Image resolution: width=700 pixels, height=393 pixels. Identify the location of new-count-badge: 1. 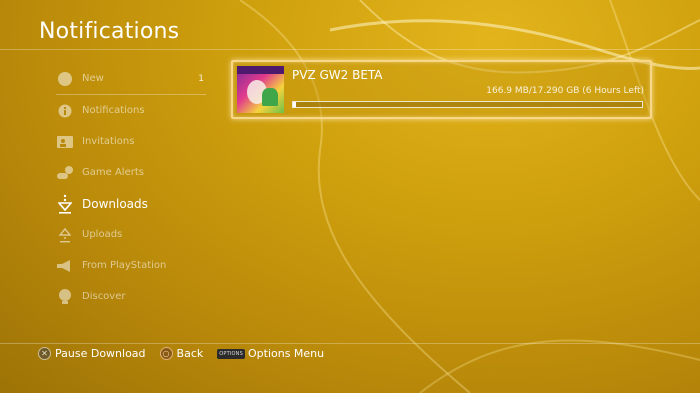
(201, 78).